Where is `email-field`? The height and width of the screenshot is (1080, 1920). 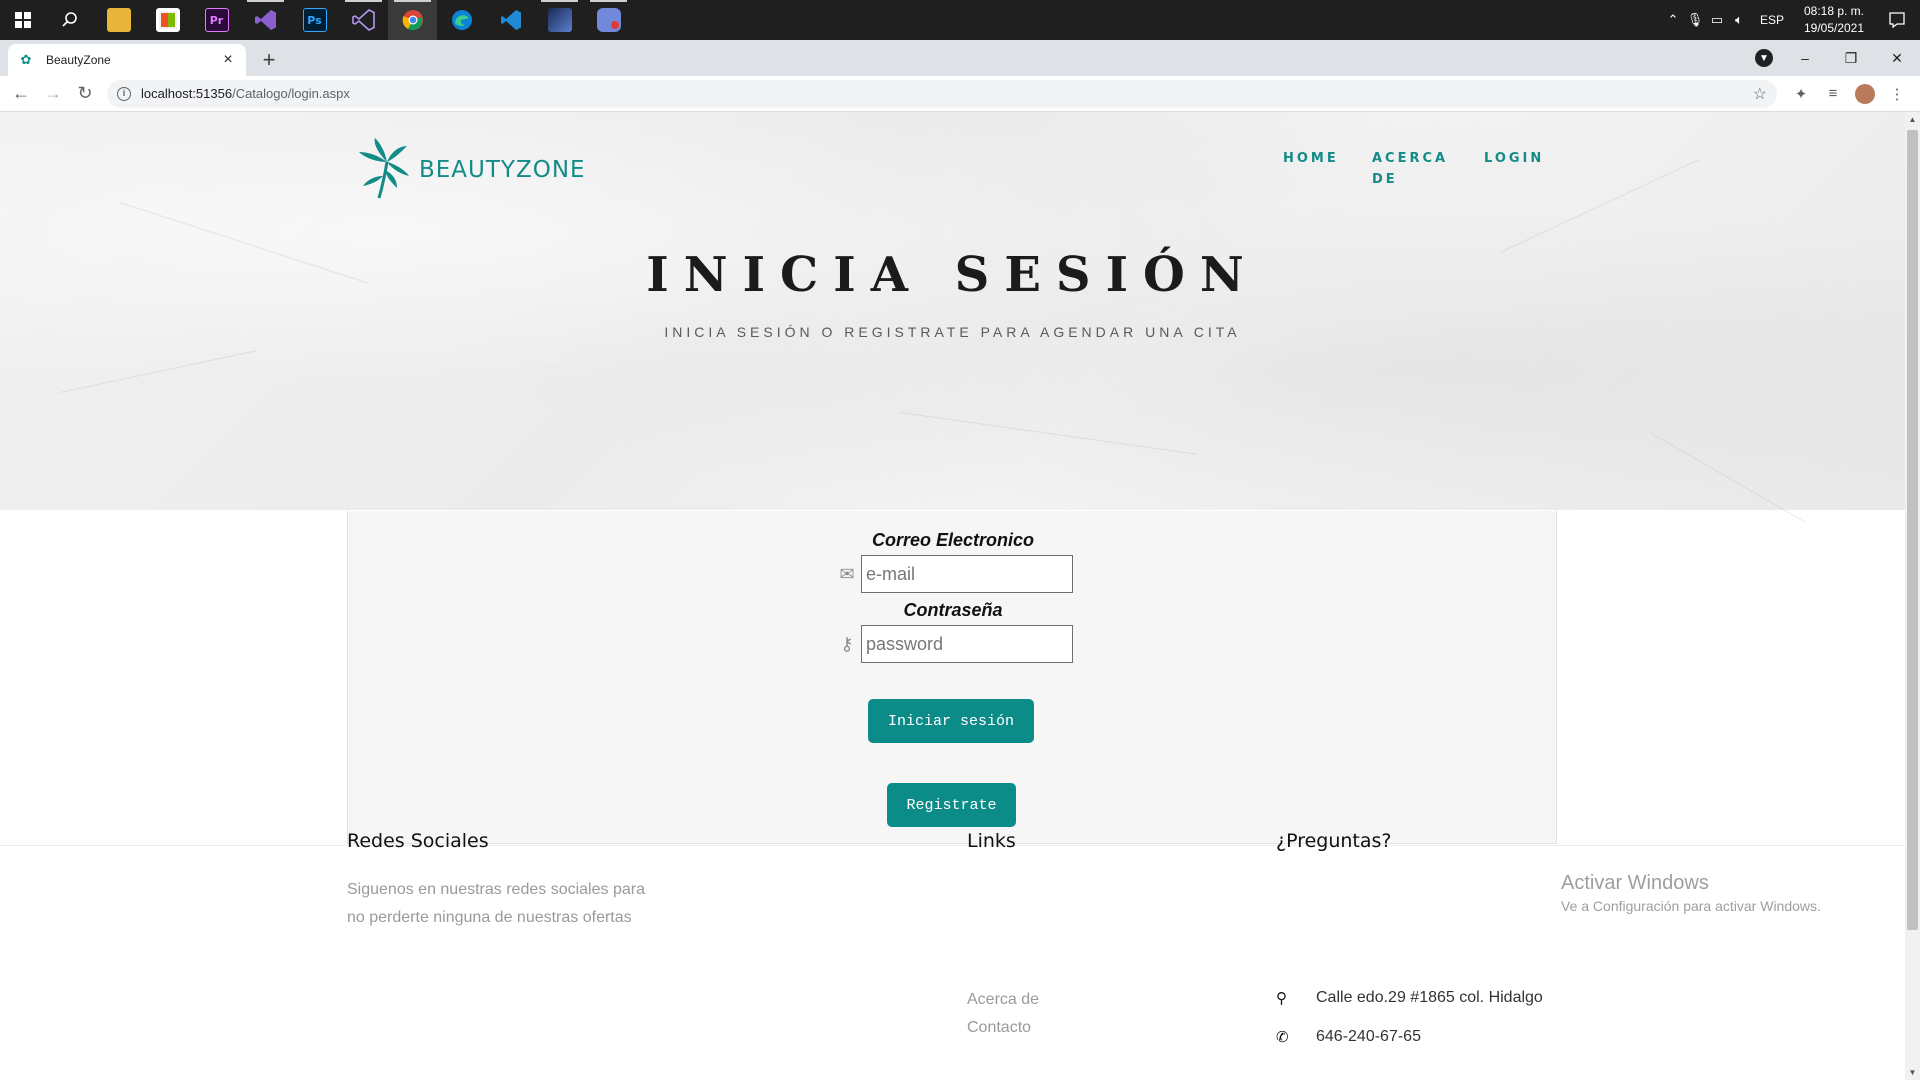
email-field is located at coordinates (967, 574).